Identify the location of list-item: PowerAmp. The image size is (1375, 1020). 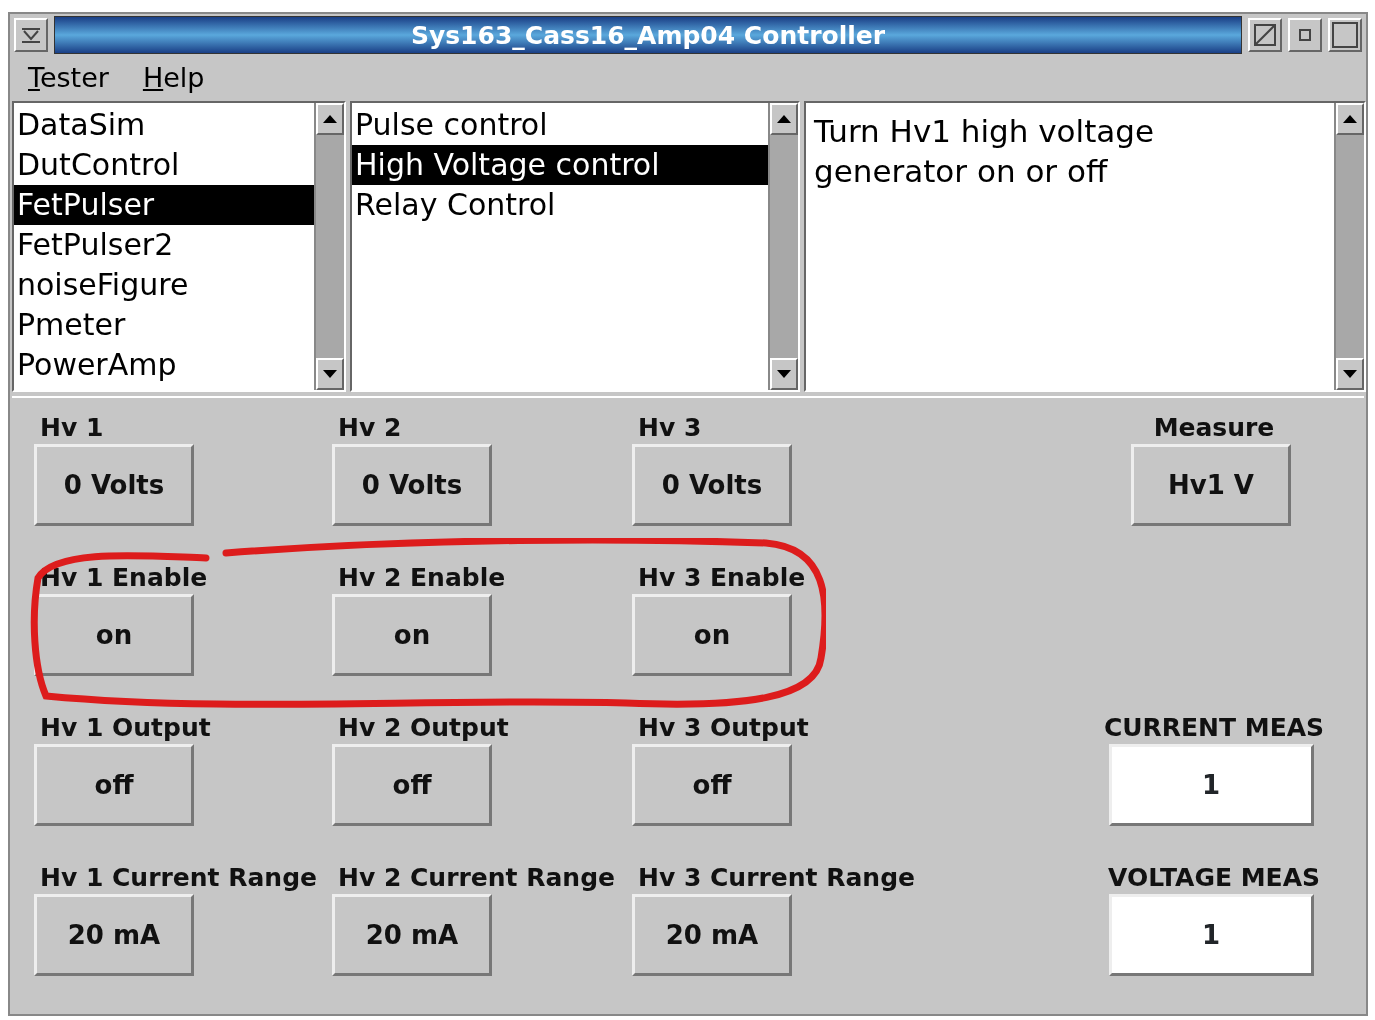
(164, 364).